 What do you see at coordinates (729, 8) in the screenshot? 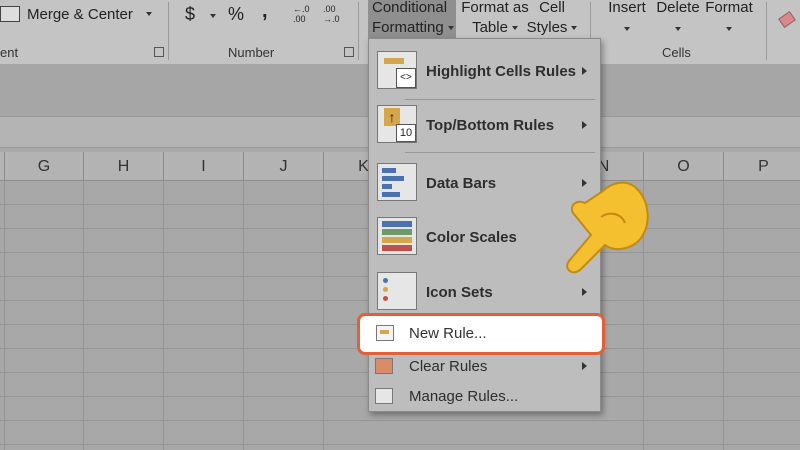
I see `format-label: Format` at bounding box center [729, 8].